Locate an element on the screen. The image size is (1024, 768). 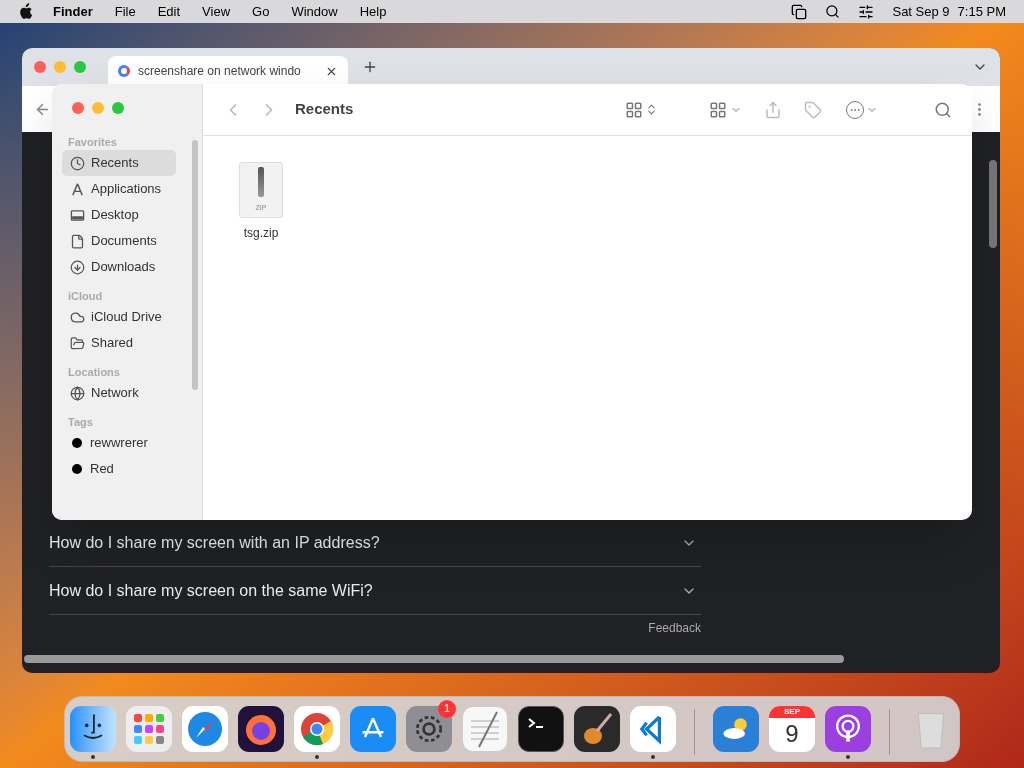
sidebar-heading: Tags is located at coordinates (80, 422).